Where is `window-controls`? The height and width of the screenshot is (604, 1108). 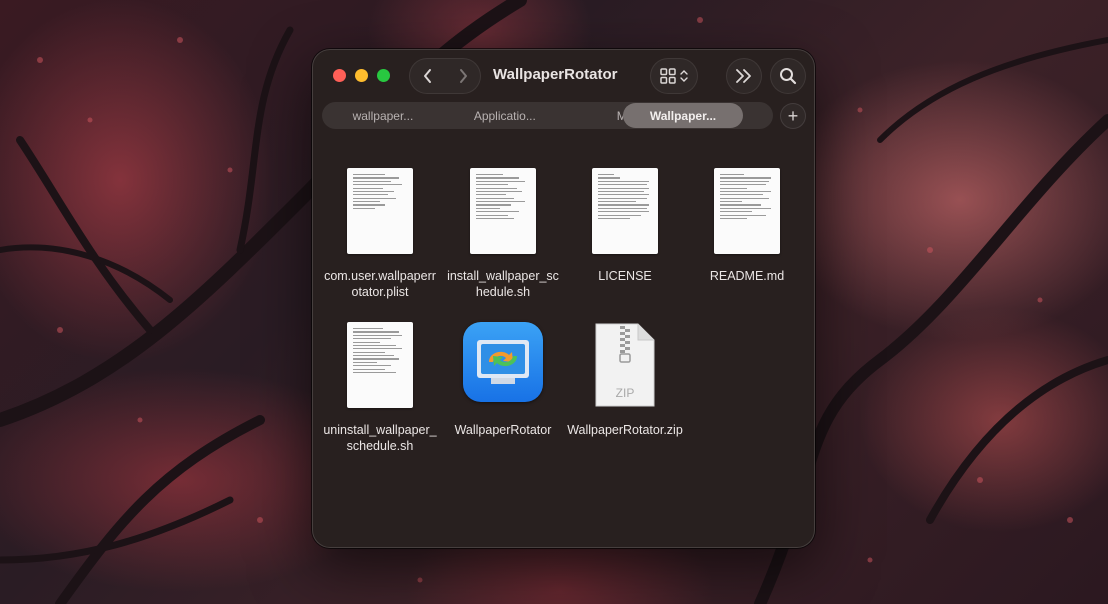 window-controls is located at coordinates (361, 75).